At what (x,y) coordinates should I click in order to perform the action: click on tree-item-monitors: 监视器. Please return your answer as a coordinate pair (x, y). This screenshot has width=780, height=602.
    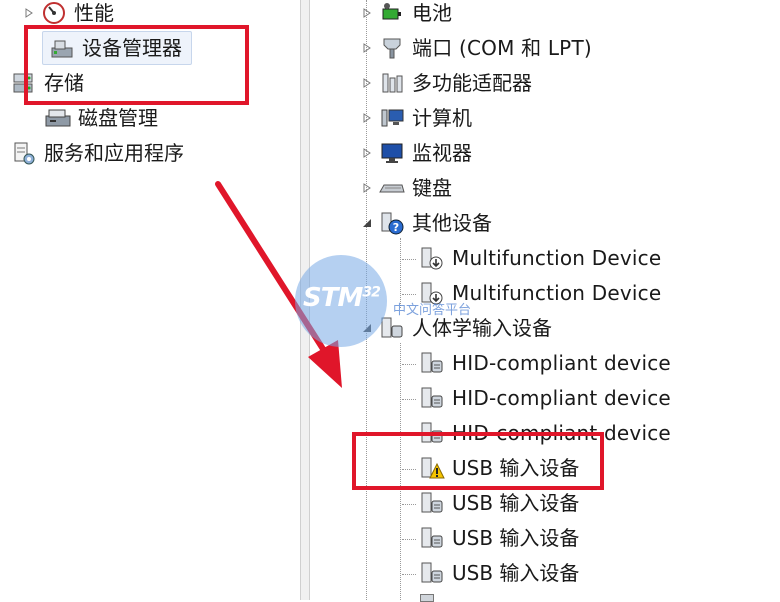
    Looking at the image, I should click on (416, 153).